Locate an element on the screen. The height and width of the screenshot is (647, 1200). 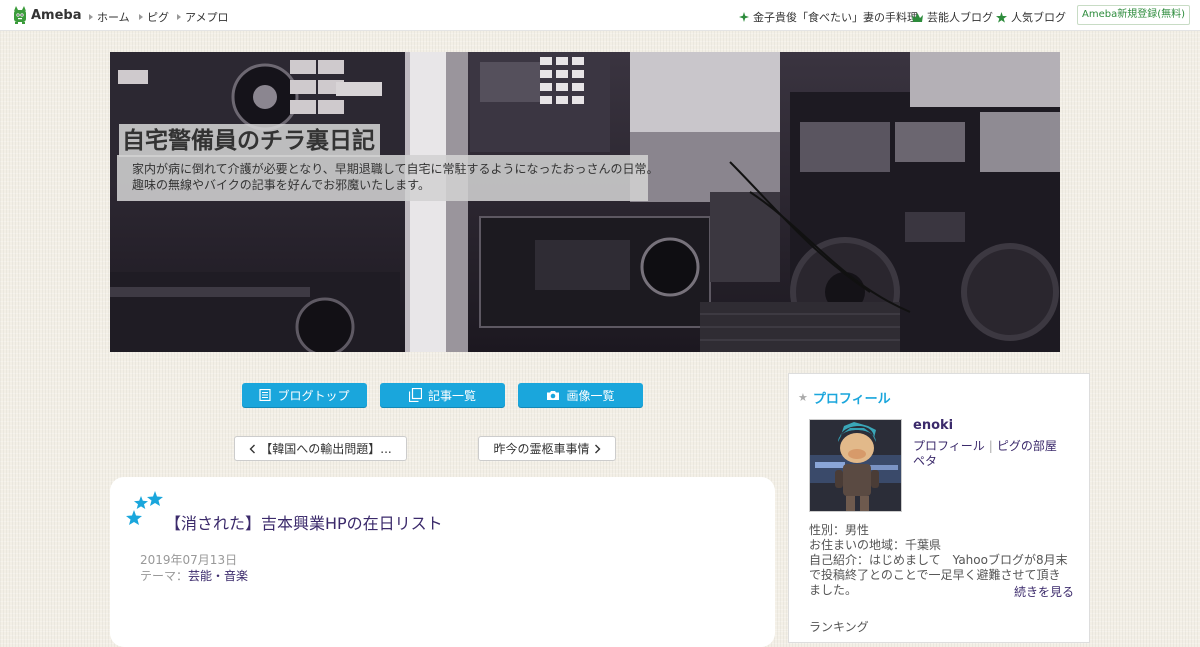
article-date: 2019年07月13日 is located at coordinates (189, 560).